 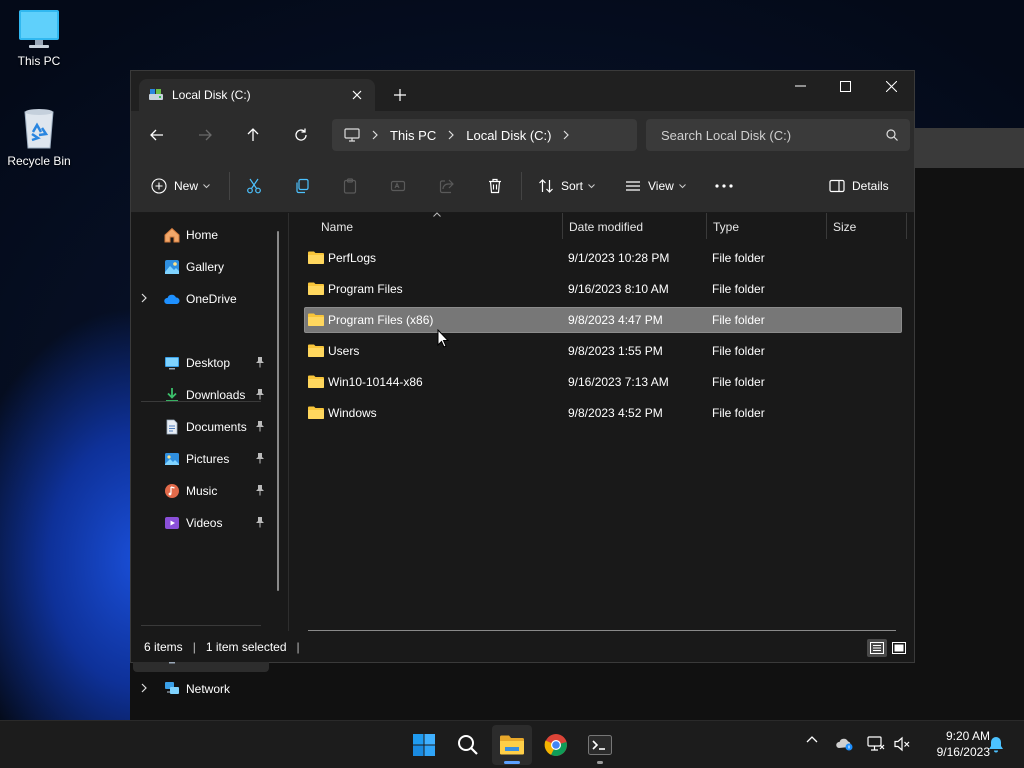 What do you see at coordinates (208, 459) in the screenshot?
I see `sidebar-item-label: Pictures` at bounding box center [208, 459].